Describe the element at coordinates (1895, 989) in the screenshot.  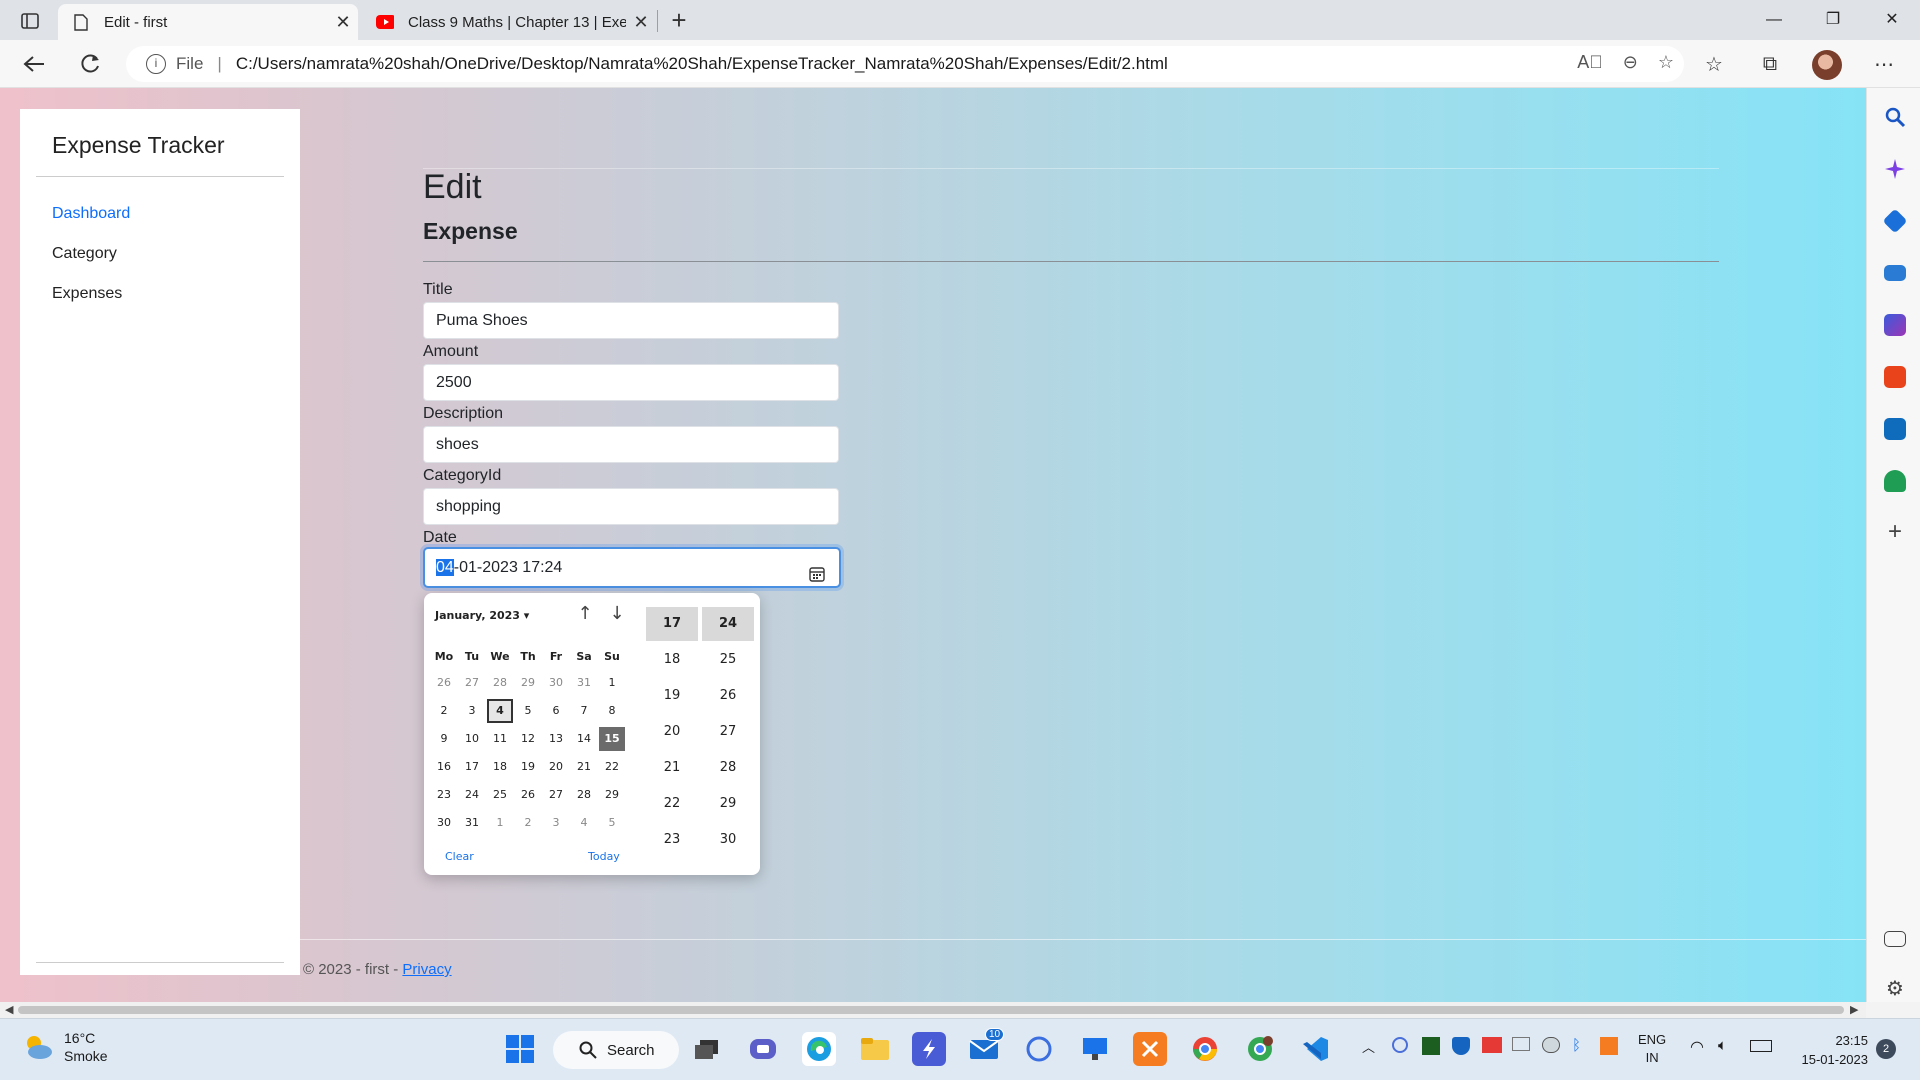
I see `settings-gear-icon: ⚙` at that location.